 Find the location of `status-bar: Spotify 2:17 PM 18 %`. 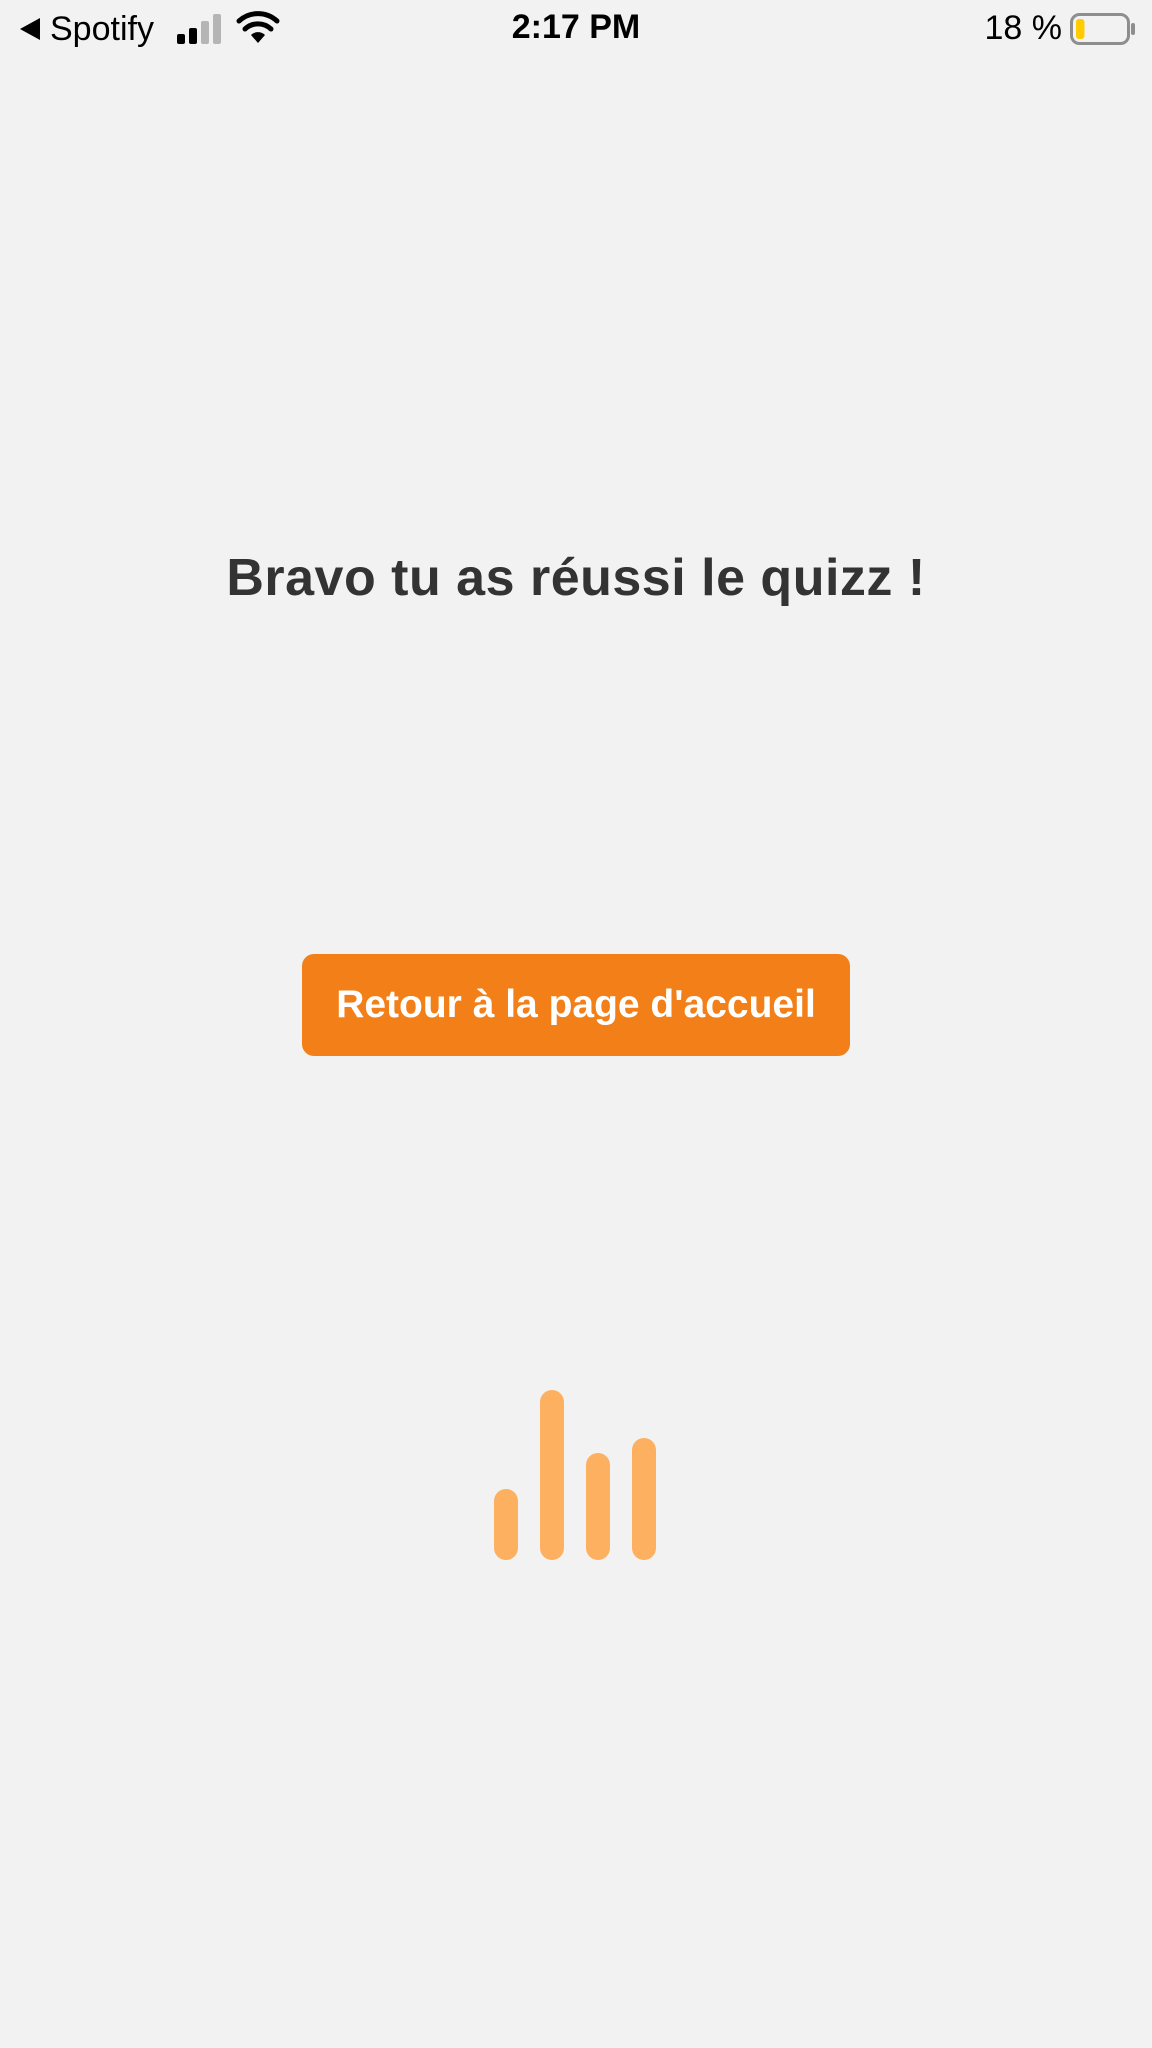

status-bar: Spotify 2:17 PM 18 % is located at coordinates (576, 29).